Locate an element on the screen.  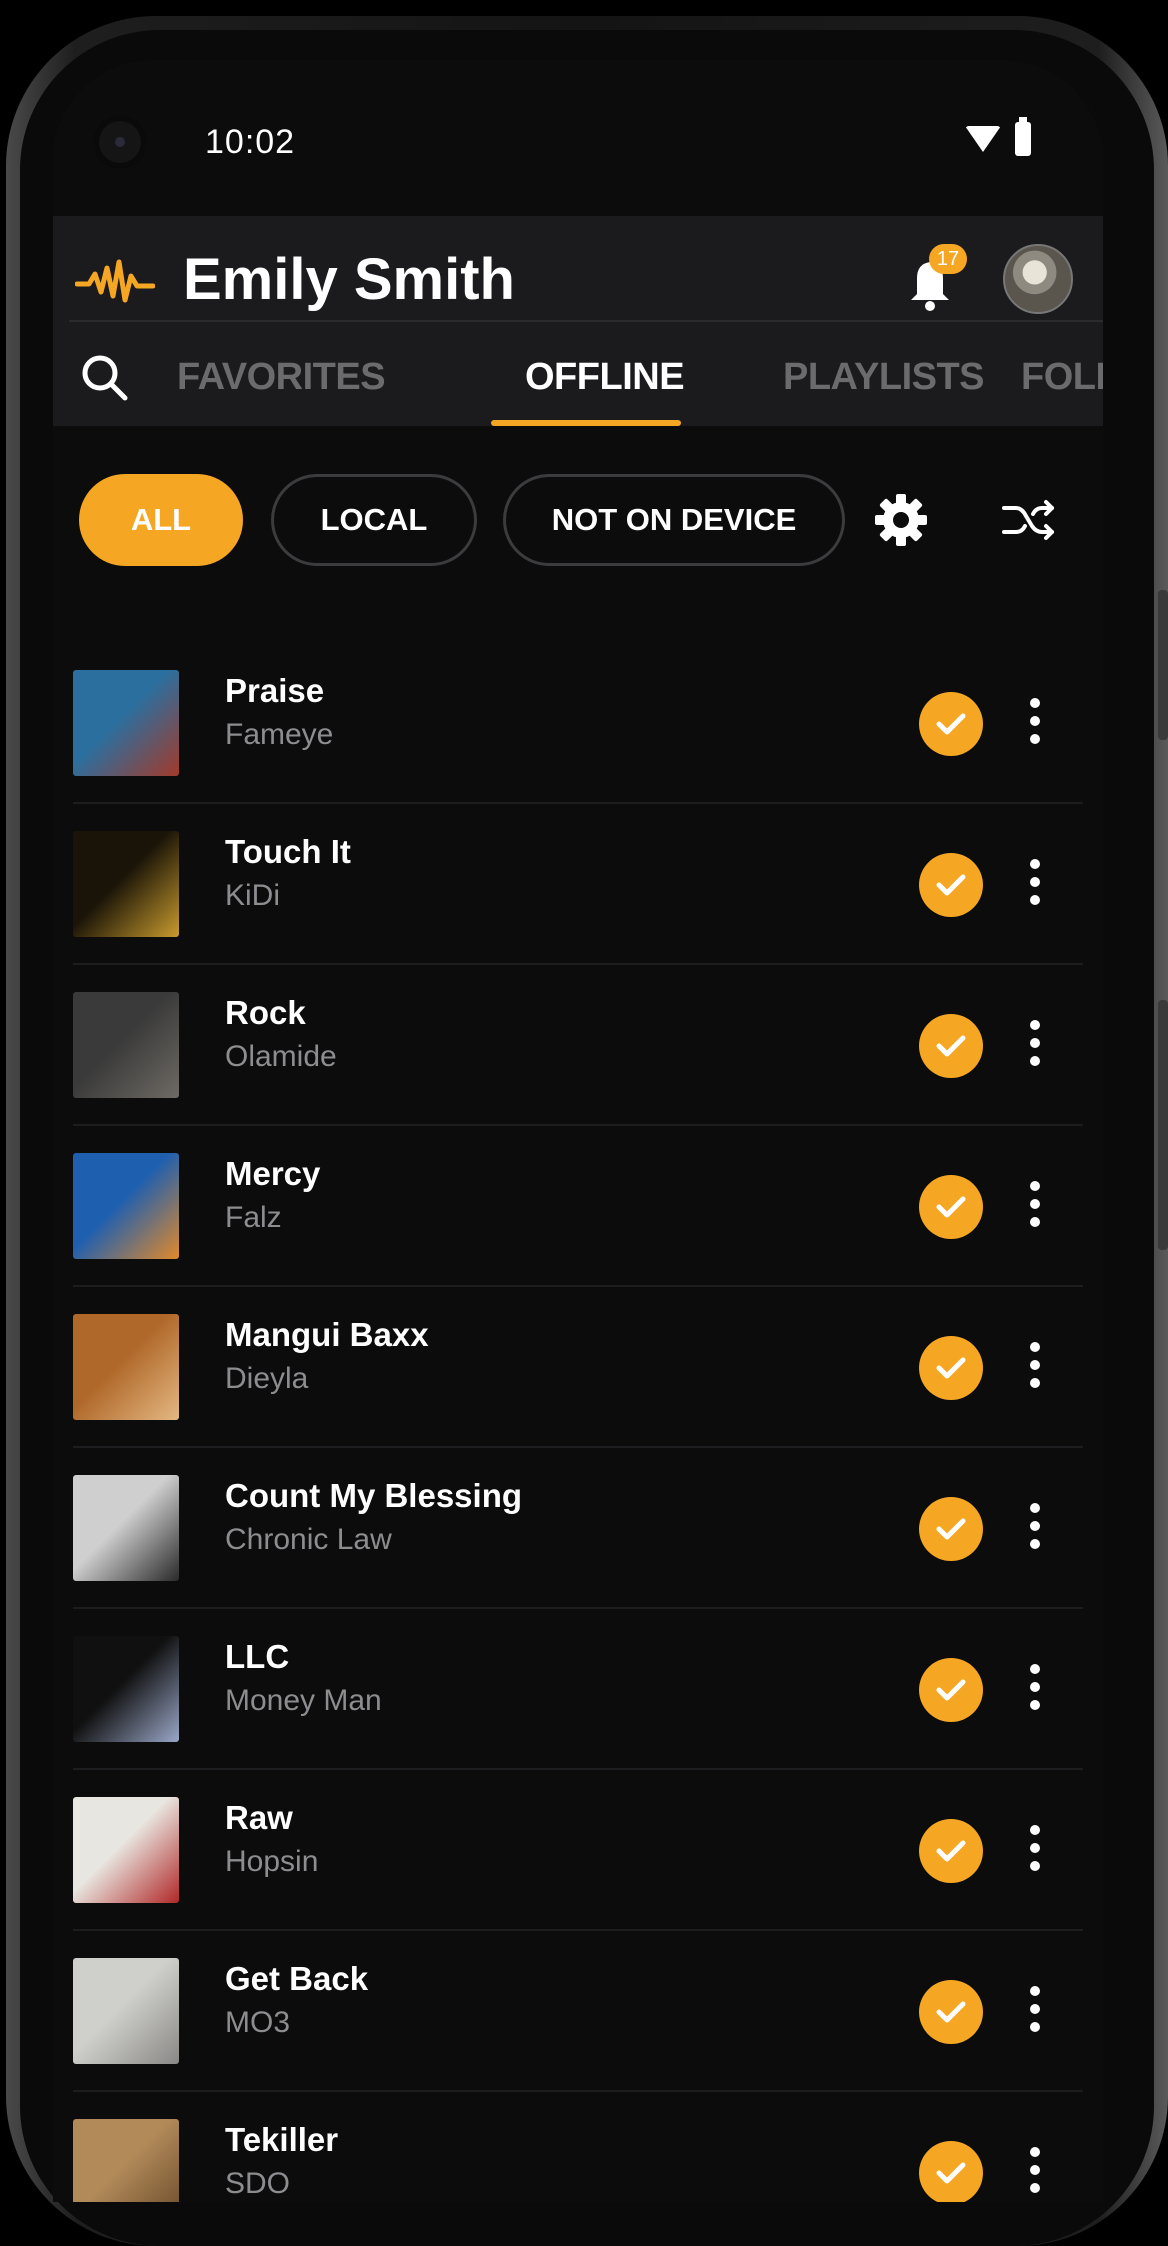
tab-offline: OFFLINE is located at coordinates (605, 377).